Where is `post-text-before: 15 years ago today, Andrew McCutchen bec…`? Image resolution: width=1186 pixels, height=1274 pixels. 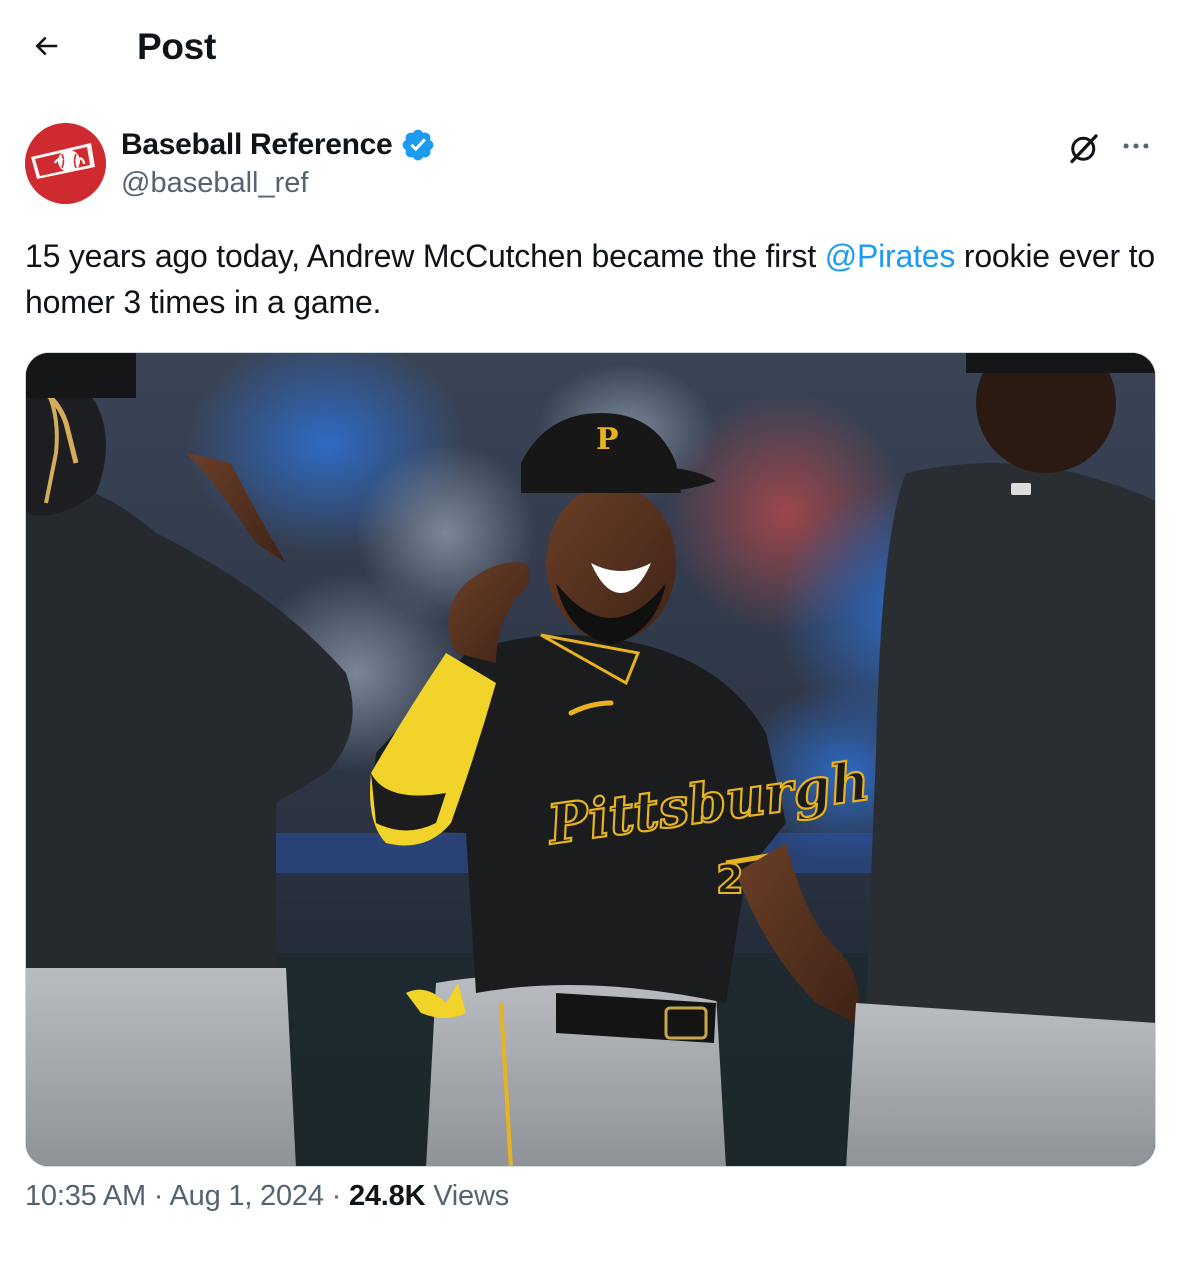 post-text-before: 15 years ago today, Andrew McCutchen bec… is located at coordinates (425, 256).